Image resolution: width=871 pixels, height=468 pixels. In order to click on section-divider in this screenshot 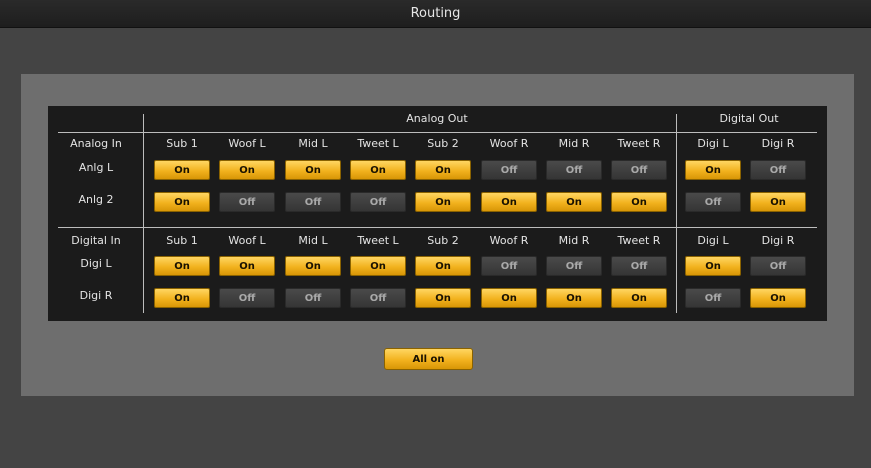, I will do `click(437, 227)`.